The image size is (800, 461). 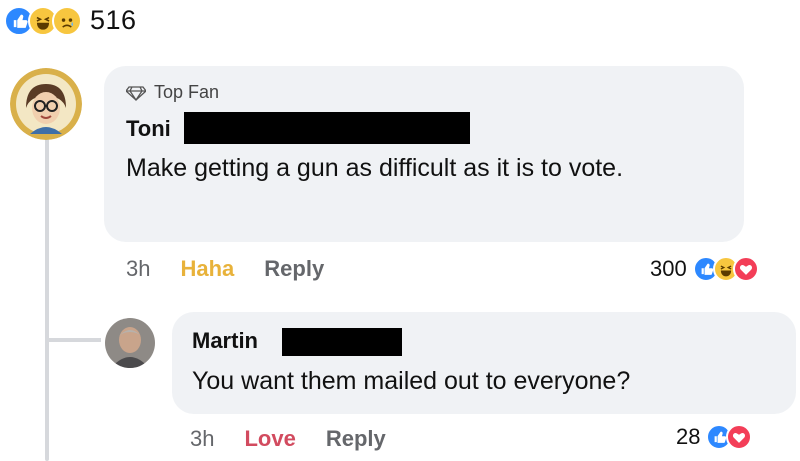 I want to click on comment-actions: 3h Haha Reply, so click(x=225, y=269).